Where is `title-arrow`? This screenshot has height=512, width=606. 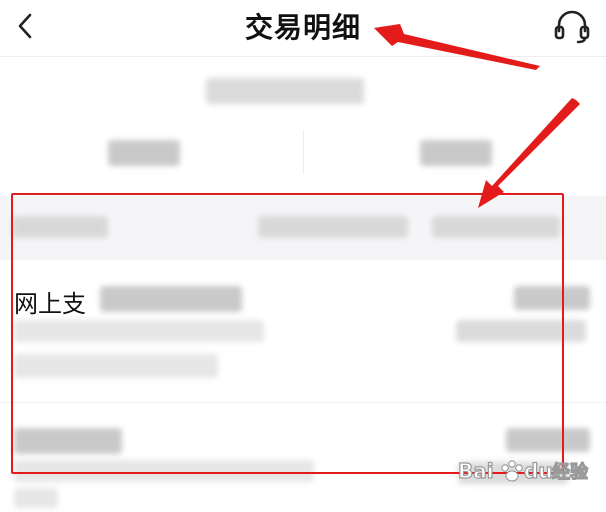 title-arrow is located at coordinates (457, 47).